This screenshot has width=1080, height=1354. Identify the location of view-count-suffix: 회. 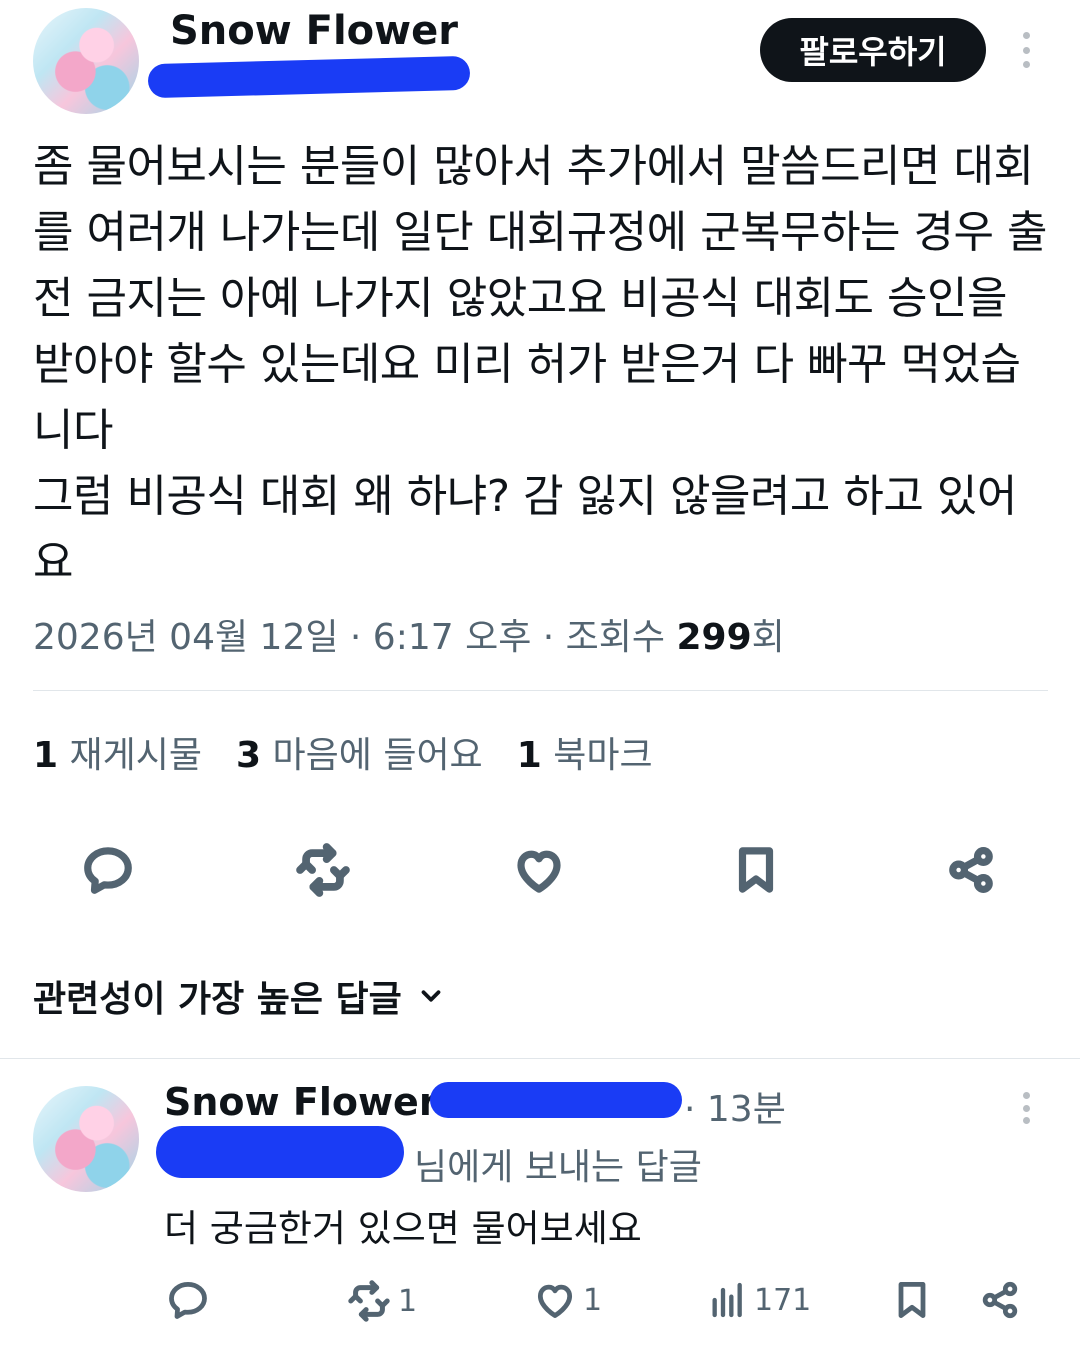
(768, 637).